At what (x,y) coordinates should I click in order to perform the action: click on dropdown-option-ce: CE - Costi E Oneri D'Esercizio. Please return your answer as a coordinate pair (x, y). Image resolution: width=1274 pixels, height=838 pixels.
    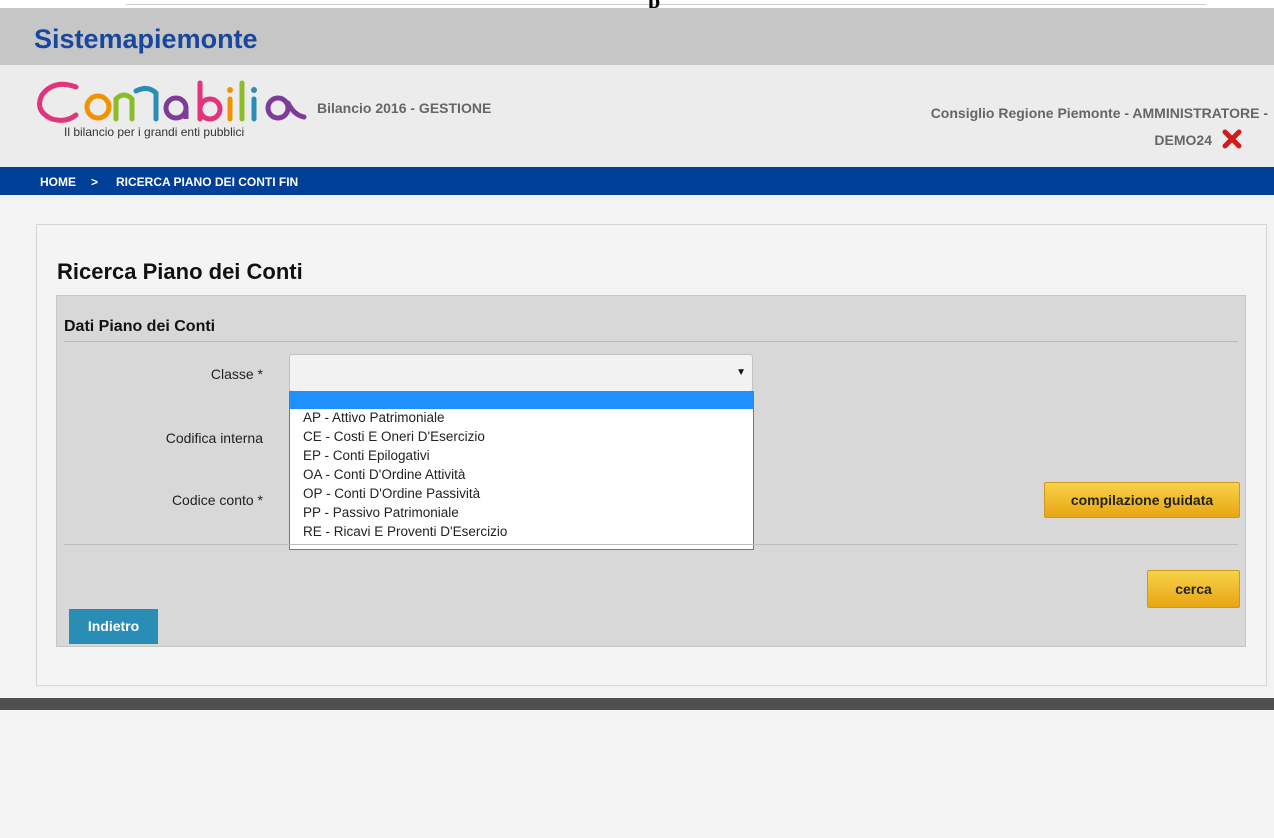
    Looking at the image, I should click on (521, 437).